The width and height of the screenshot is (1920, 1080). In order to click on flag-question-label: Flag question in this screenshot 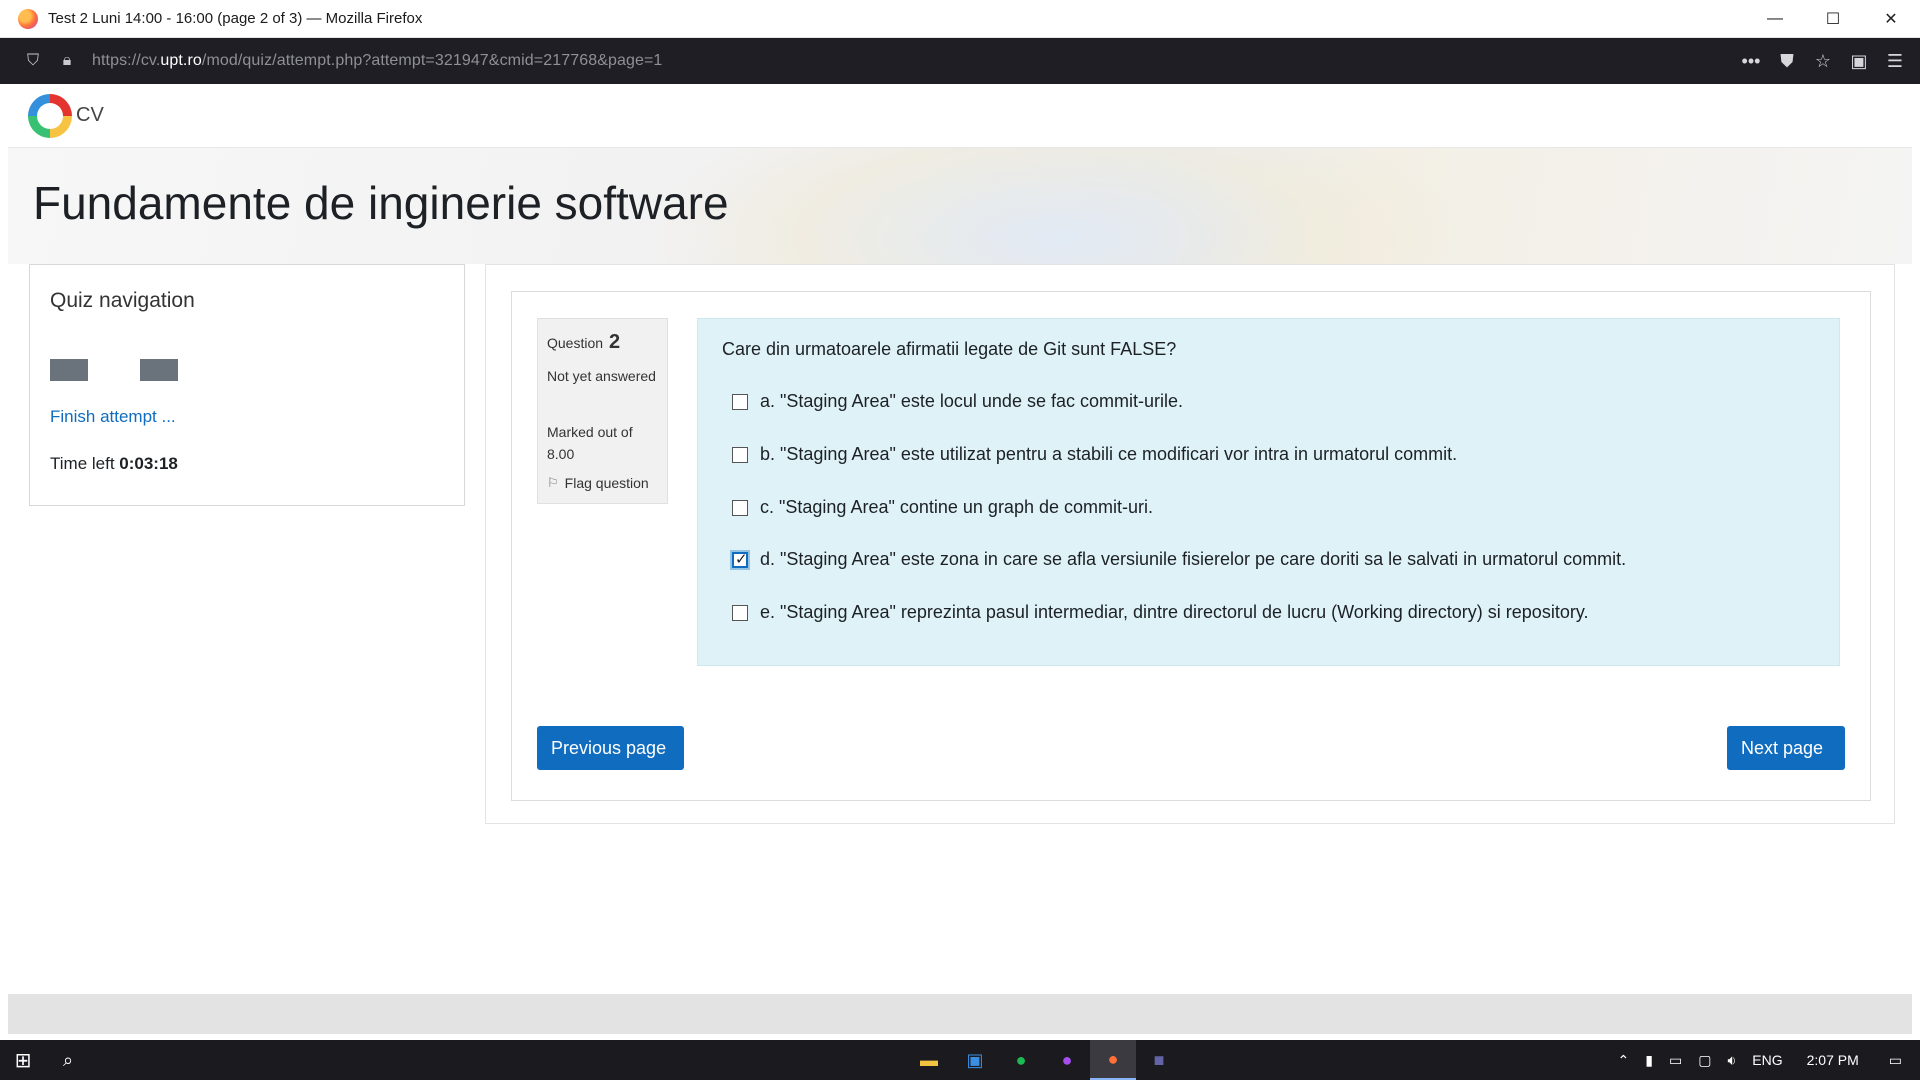, I will do `click(606, 483)`.